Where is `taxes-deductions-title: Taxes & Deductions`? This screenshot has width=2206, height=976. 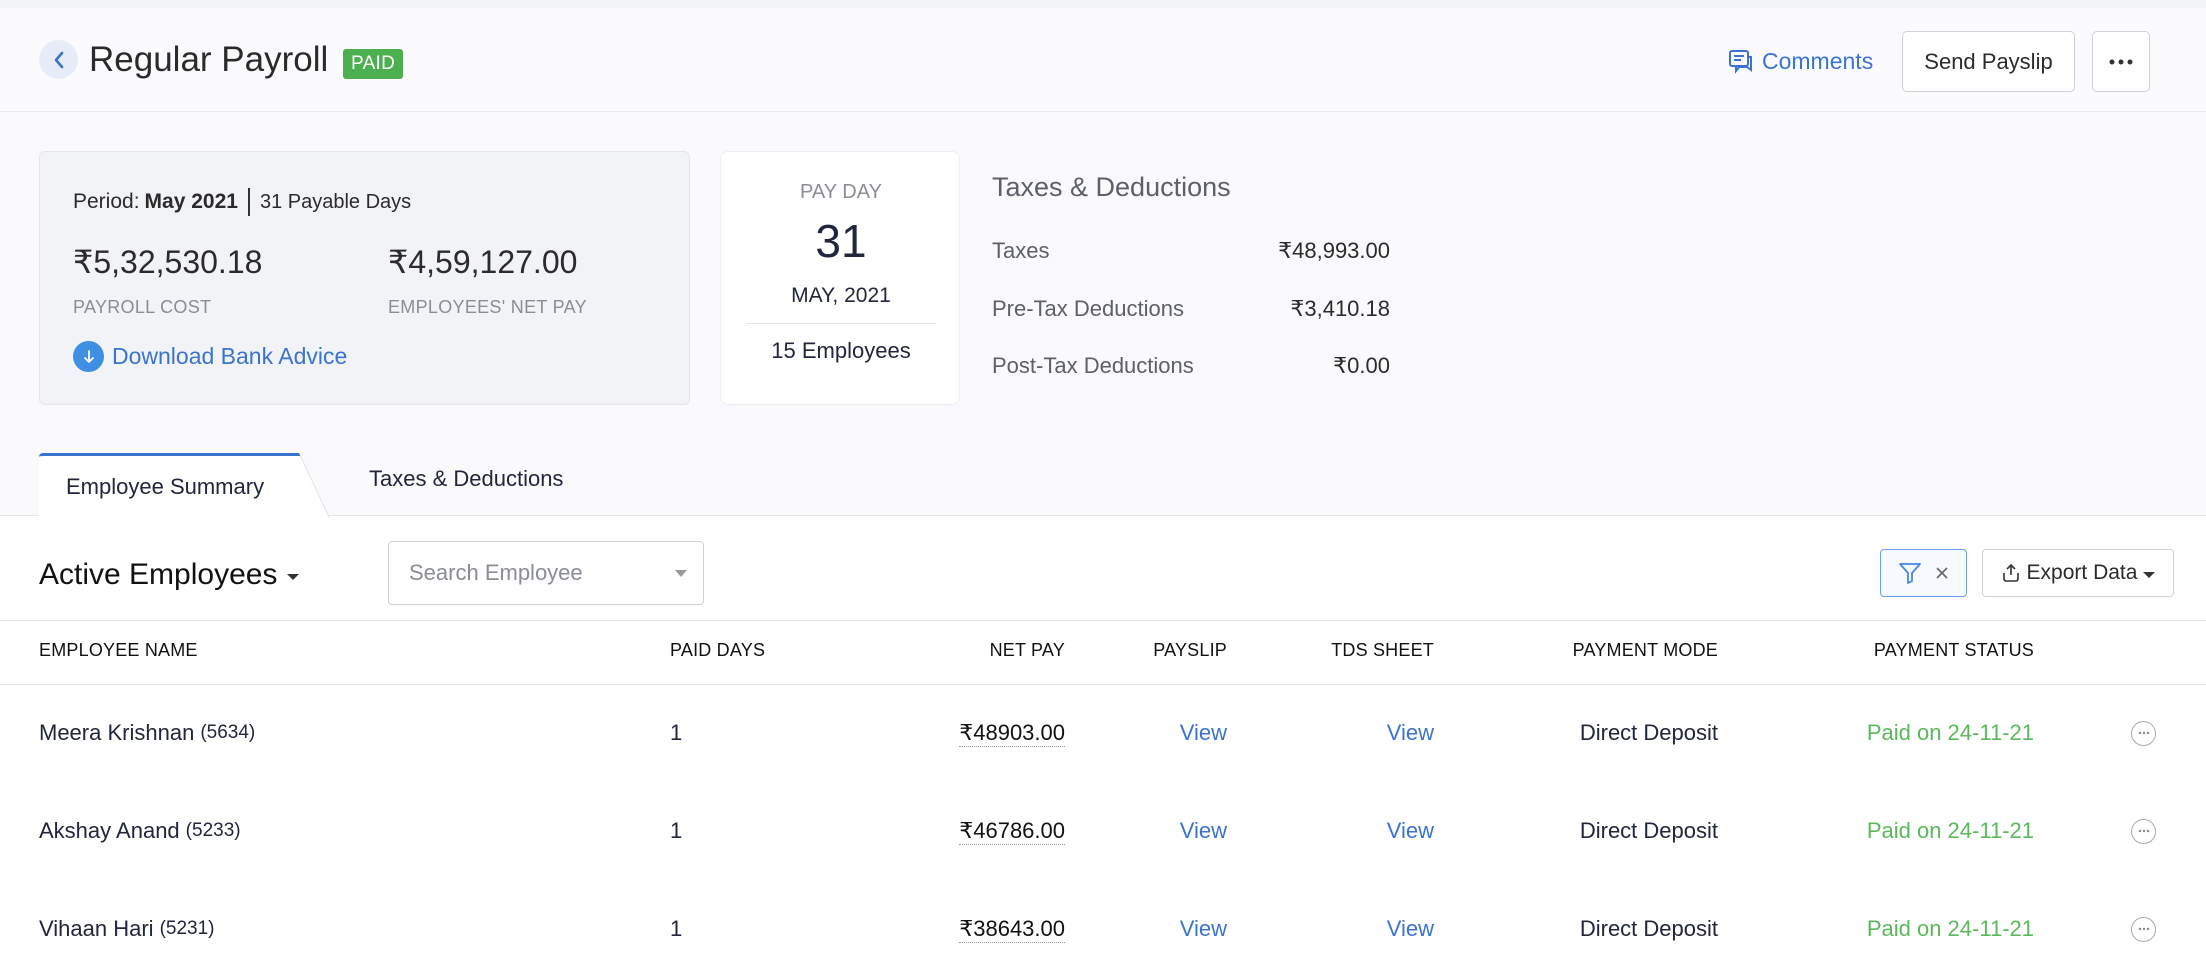 taxes-deductions-title: Taxes & Deductions is located at coordinates (1111, 187).